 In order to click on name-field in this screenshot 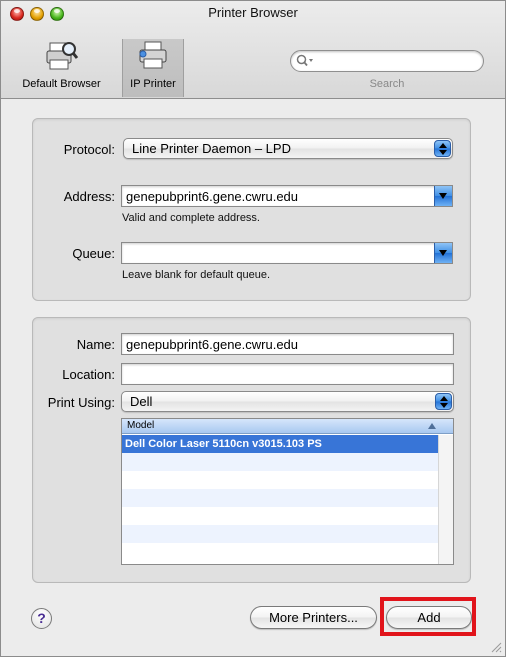, I will do `click(287, 344)`.